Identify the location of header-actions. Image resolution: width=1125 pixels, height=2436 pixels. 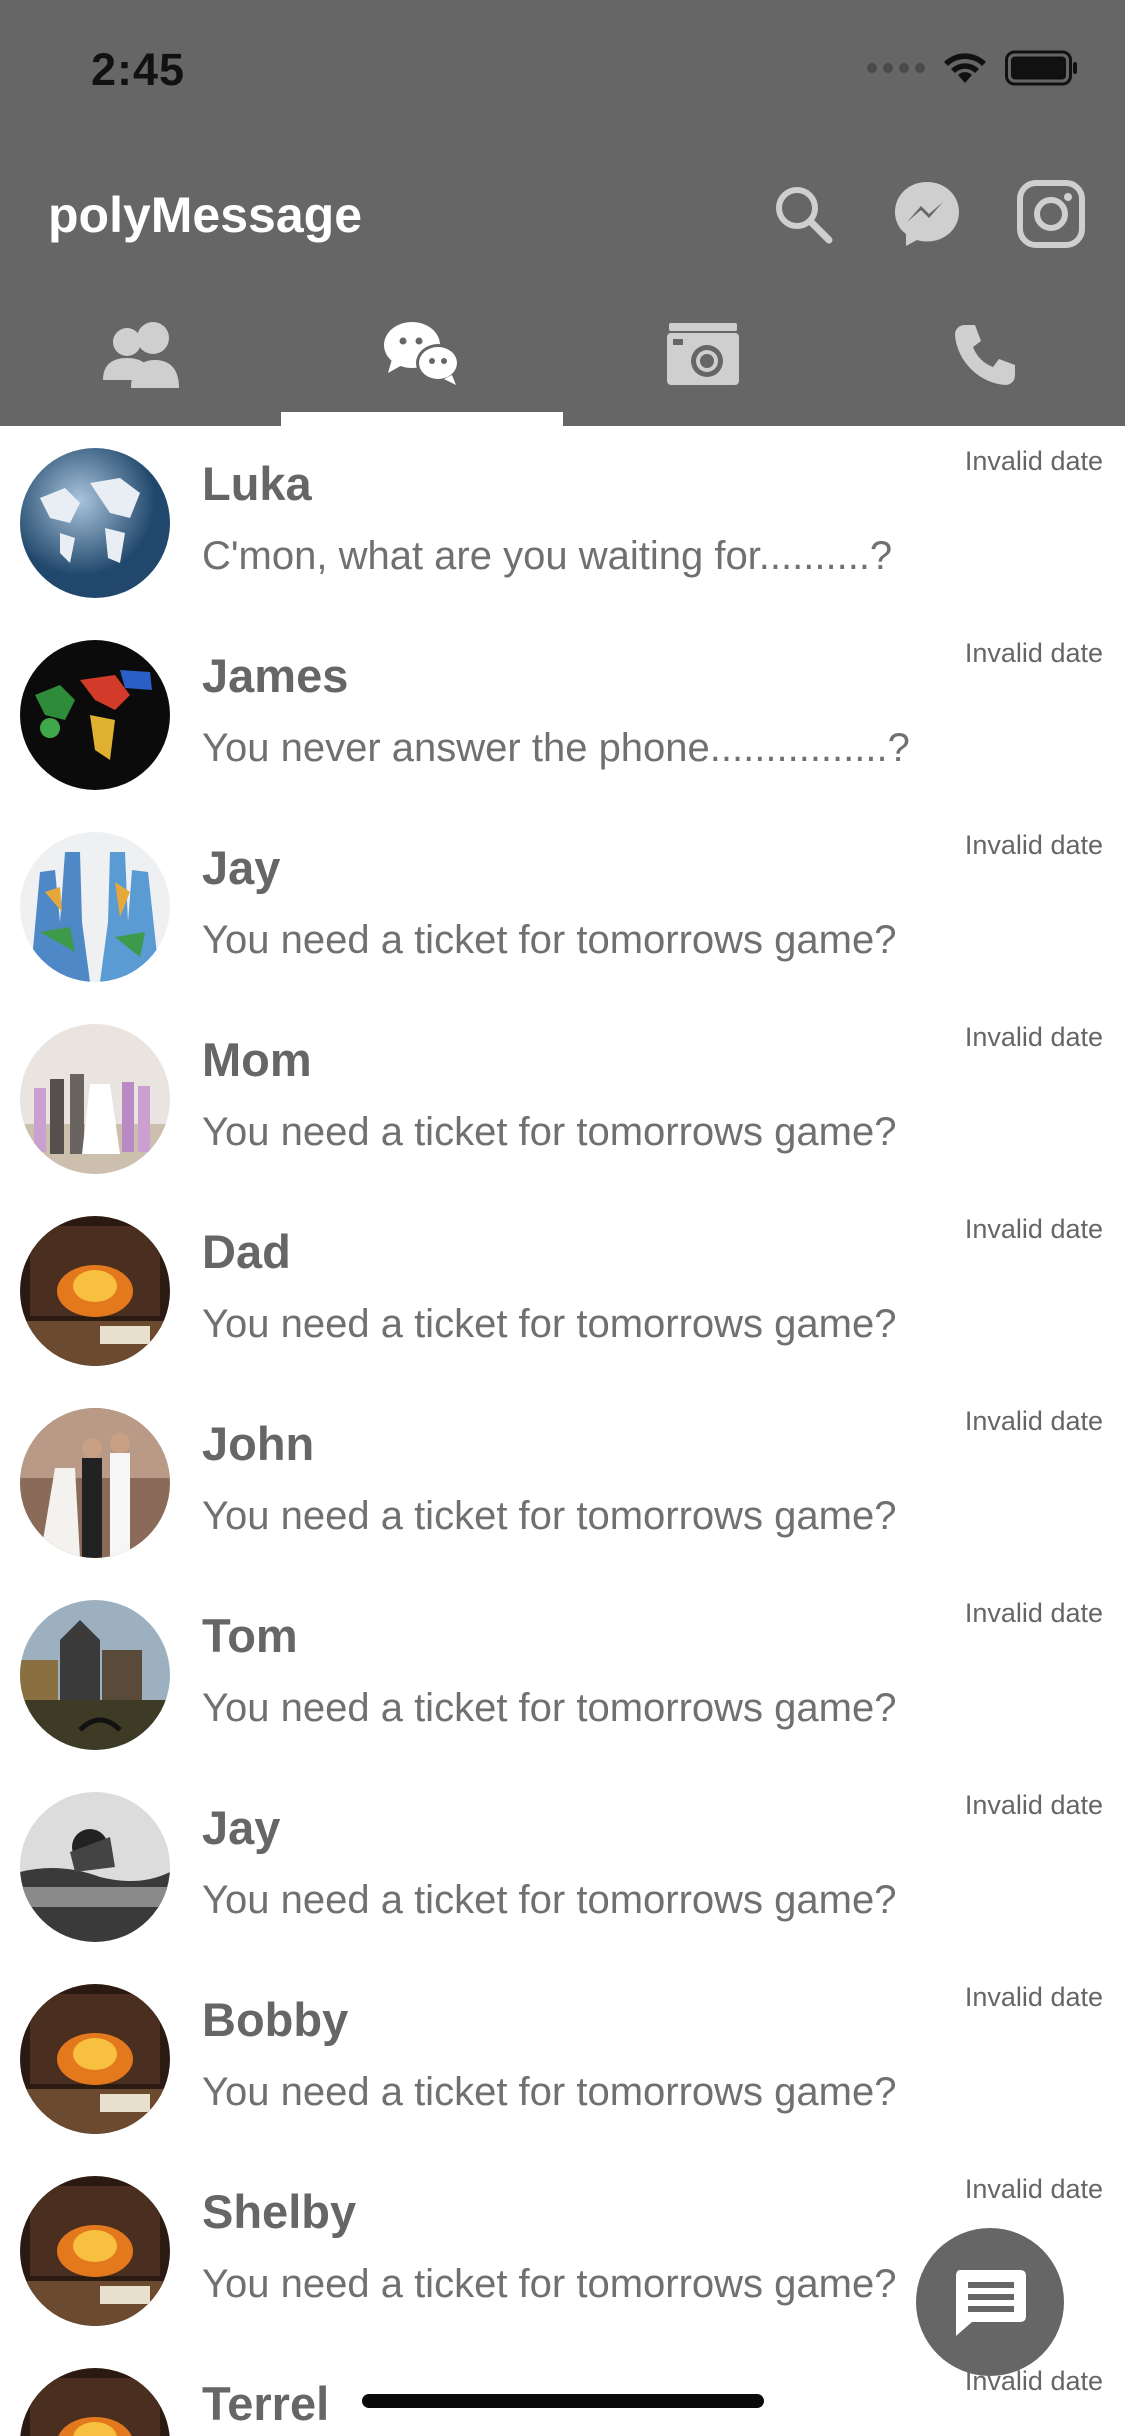
(927, 214).